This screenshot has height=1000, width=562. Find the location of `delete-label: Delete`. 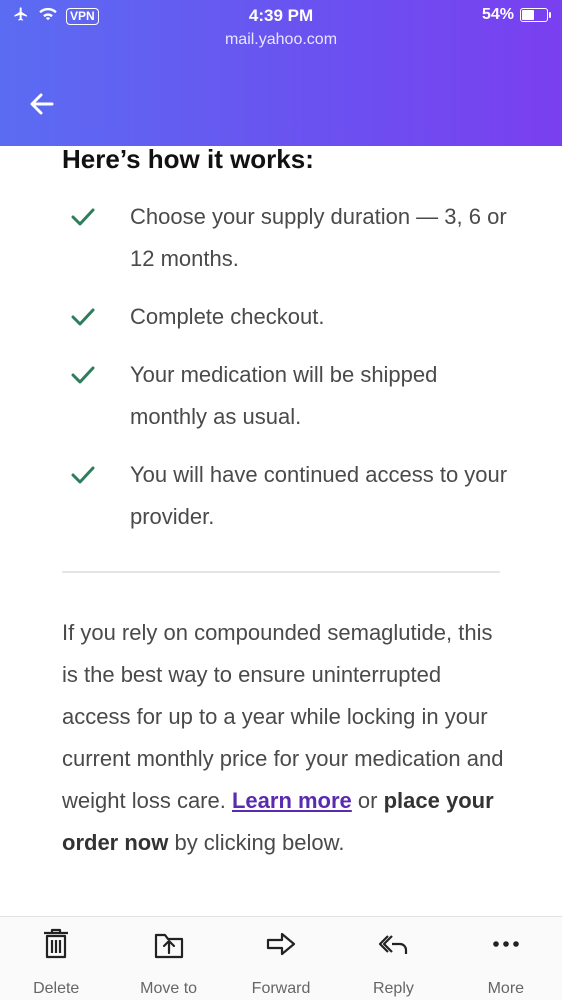

delete-label: Delete is located at coordinates (56, 988).